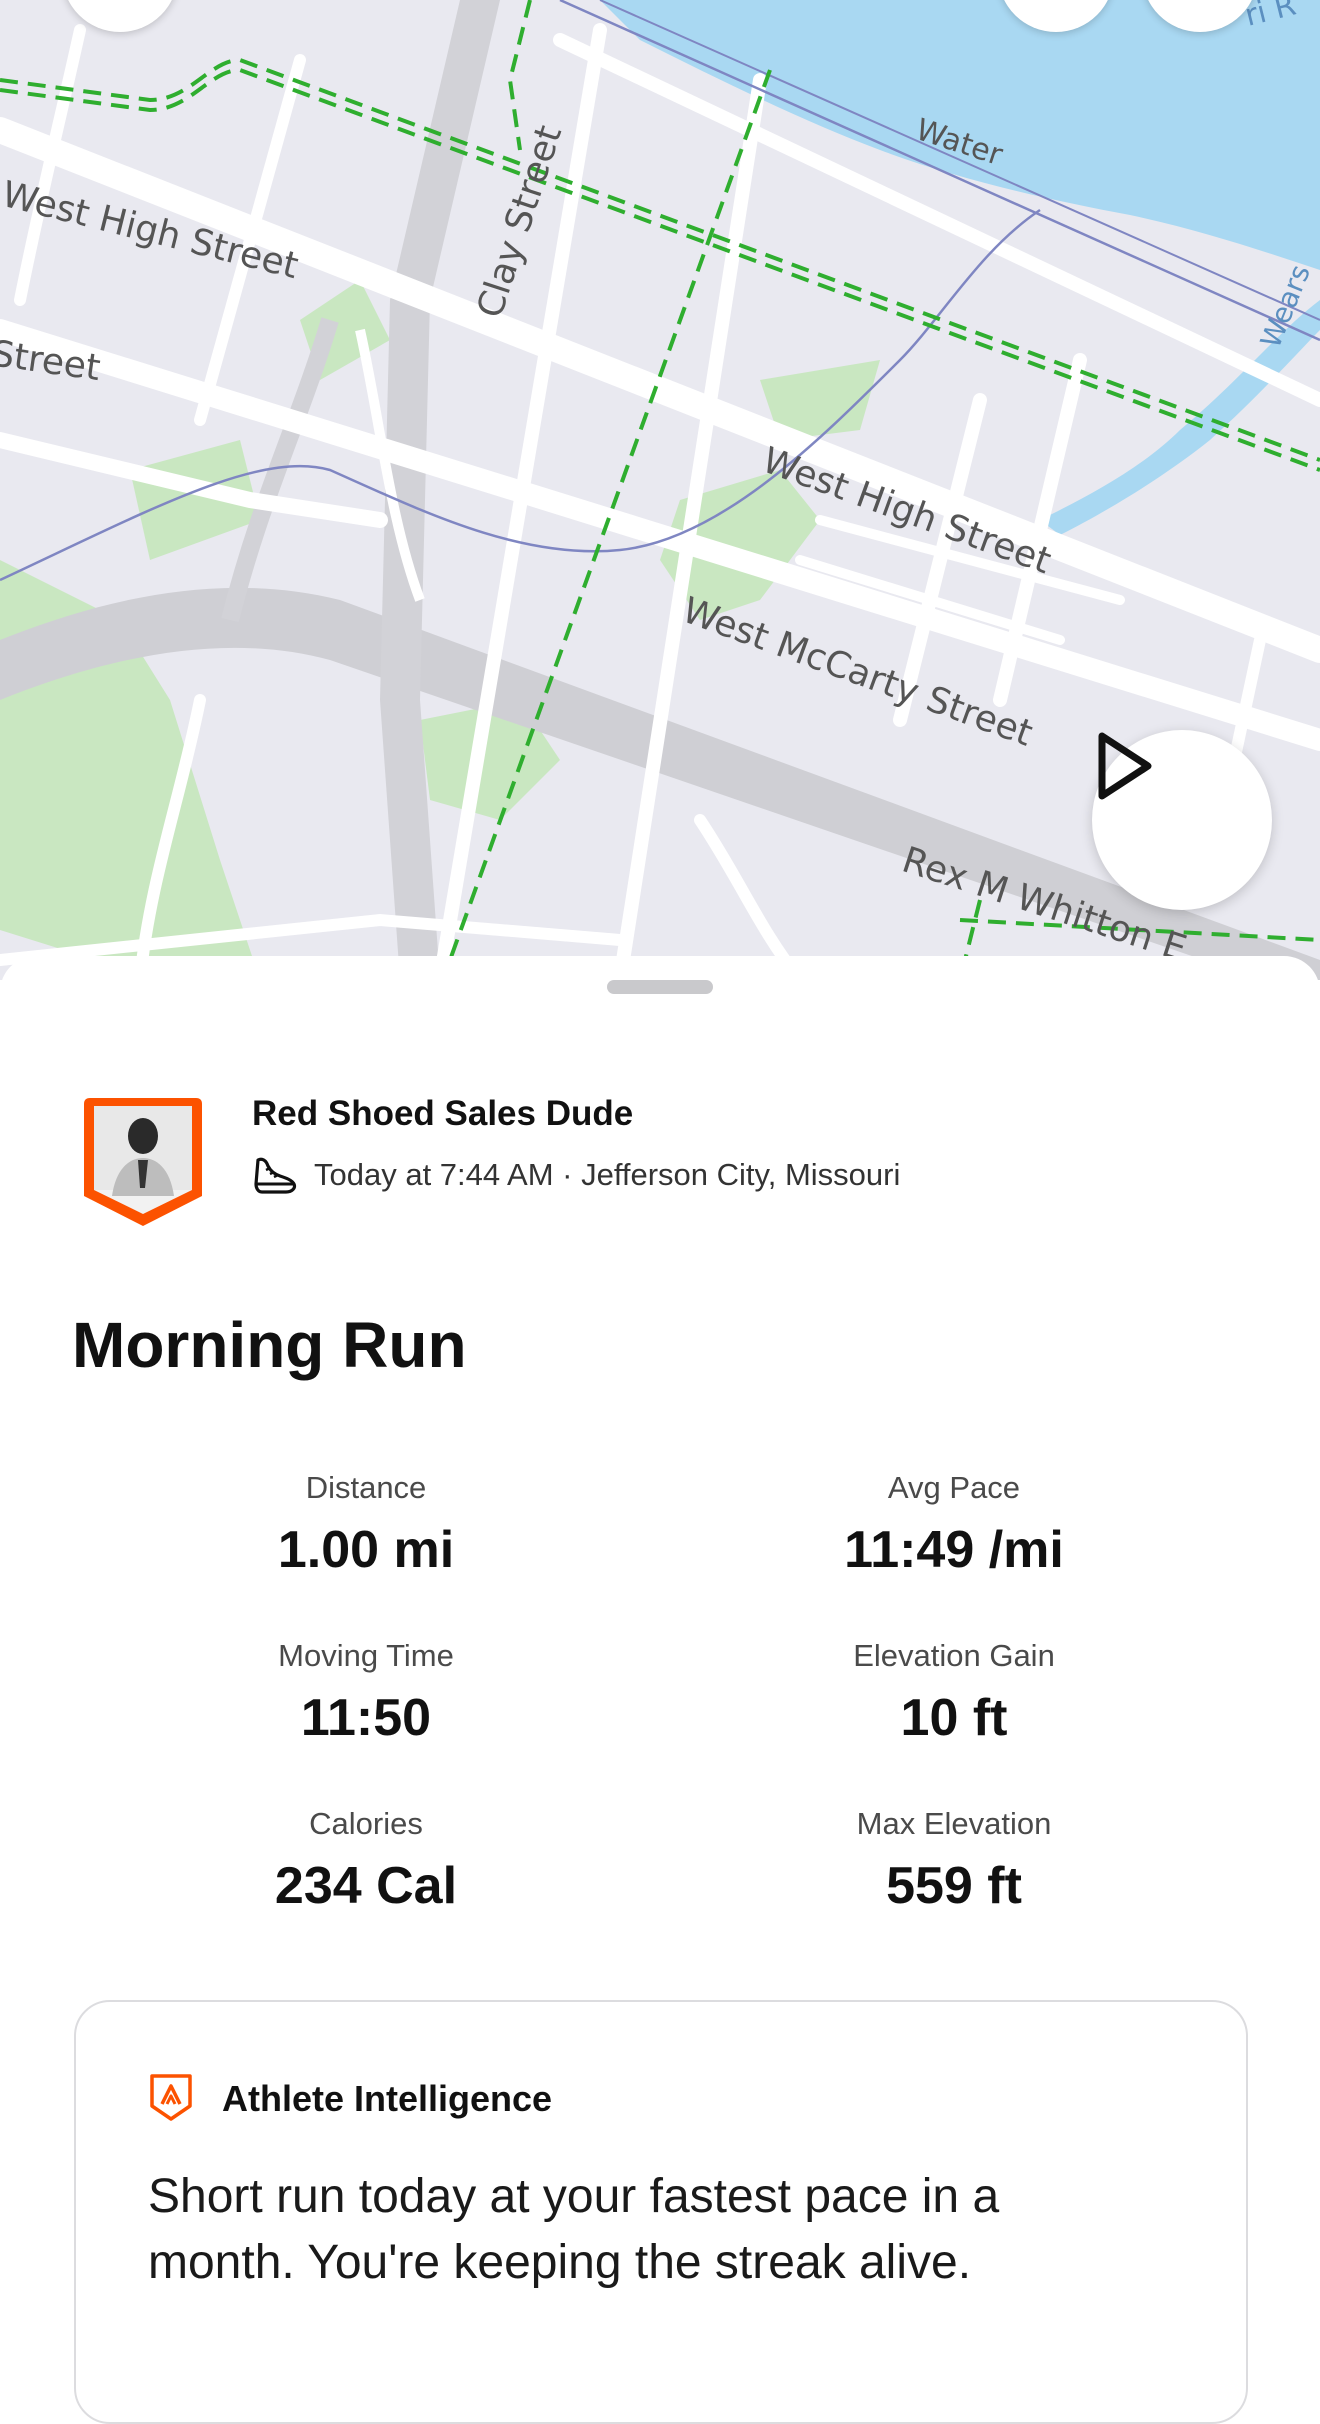 The height and width of the screenshot is (2424, 1320). I want to click on svg-text: Street, so click(51, 361).